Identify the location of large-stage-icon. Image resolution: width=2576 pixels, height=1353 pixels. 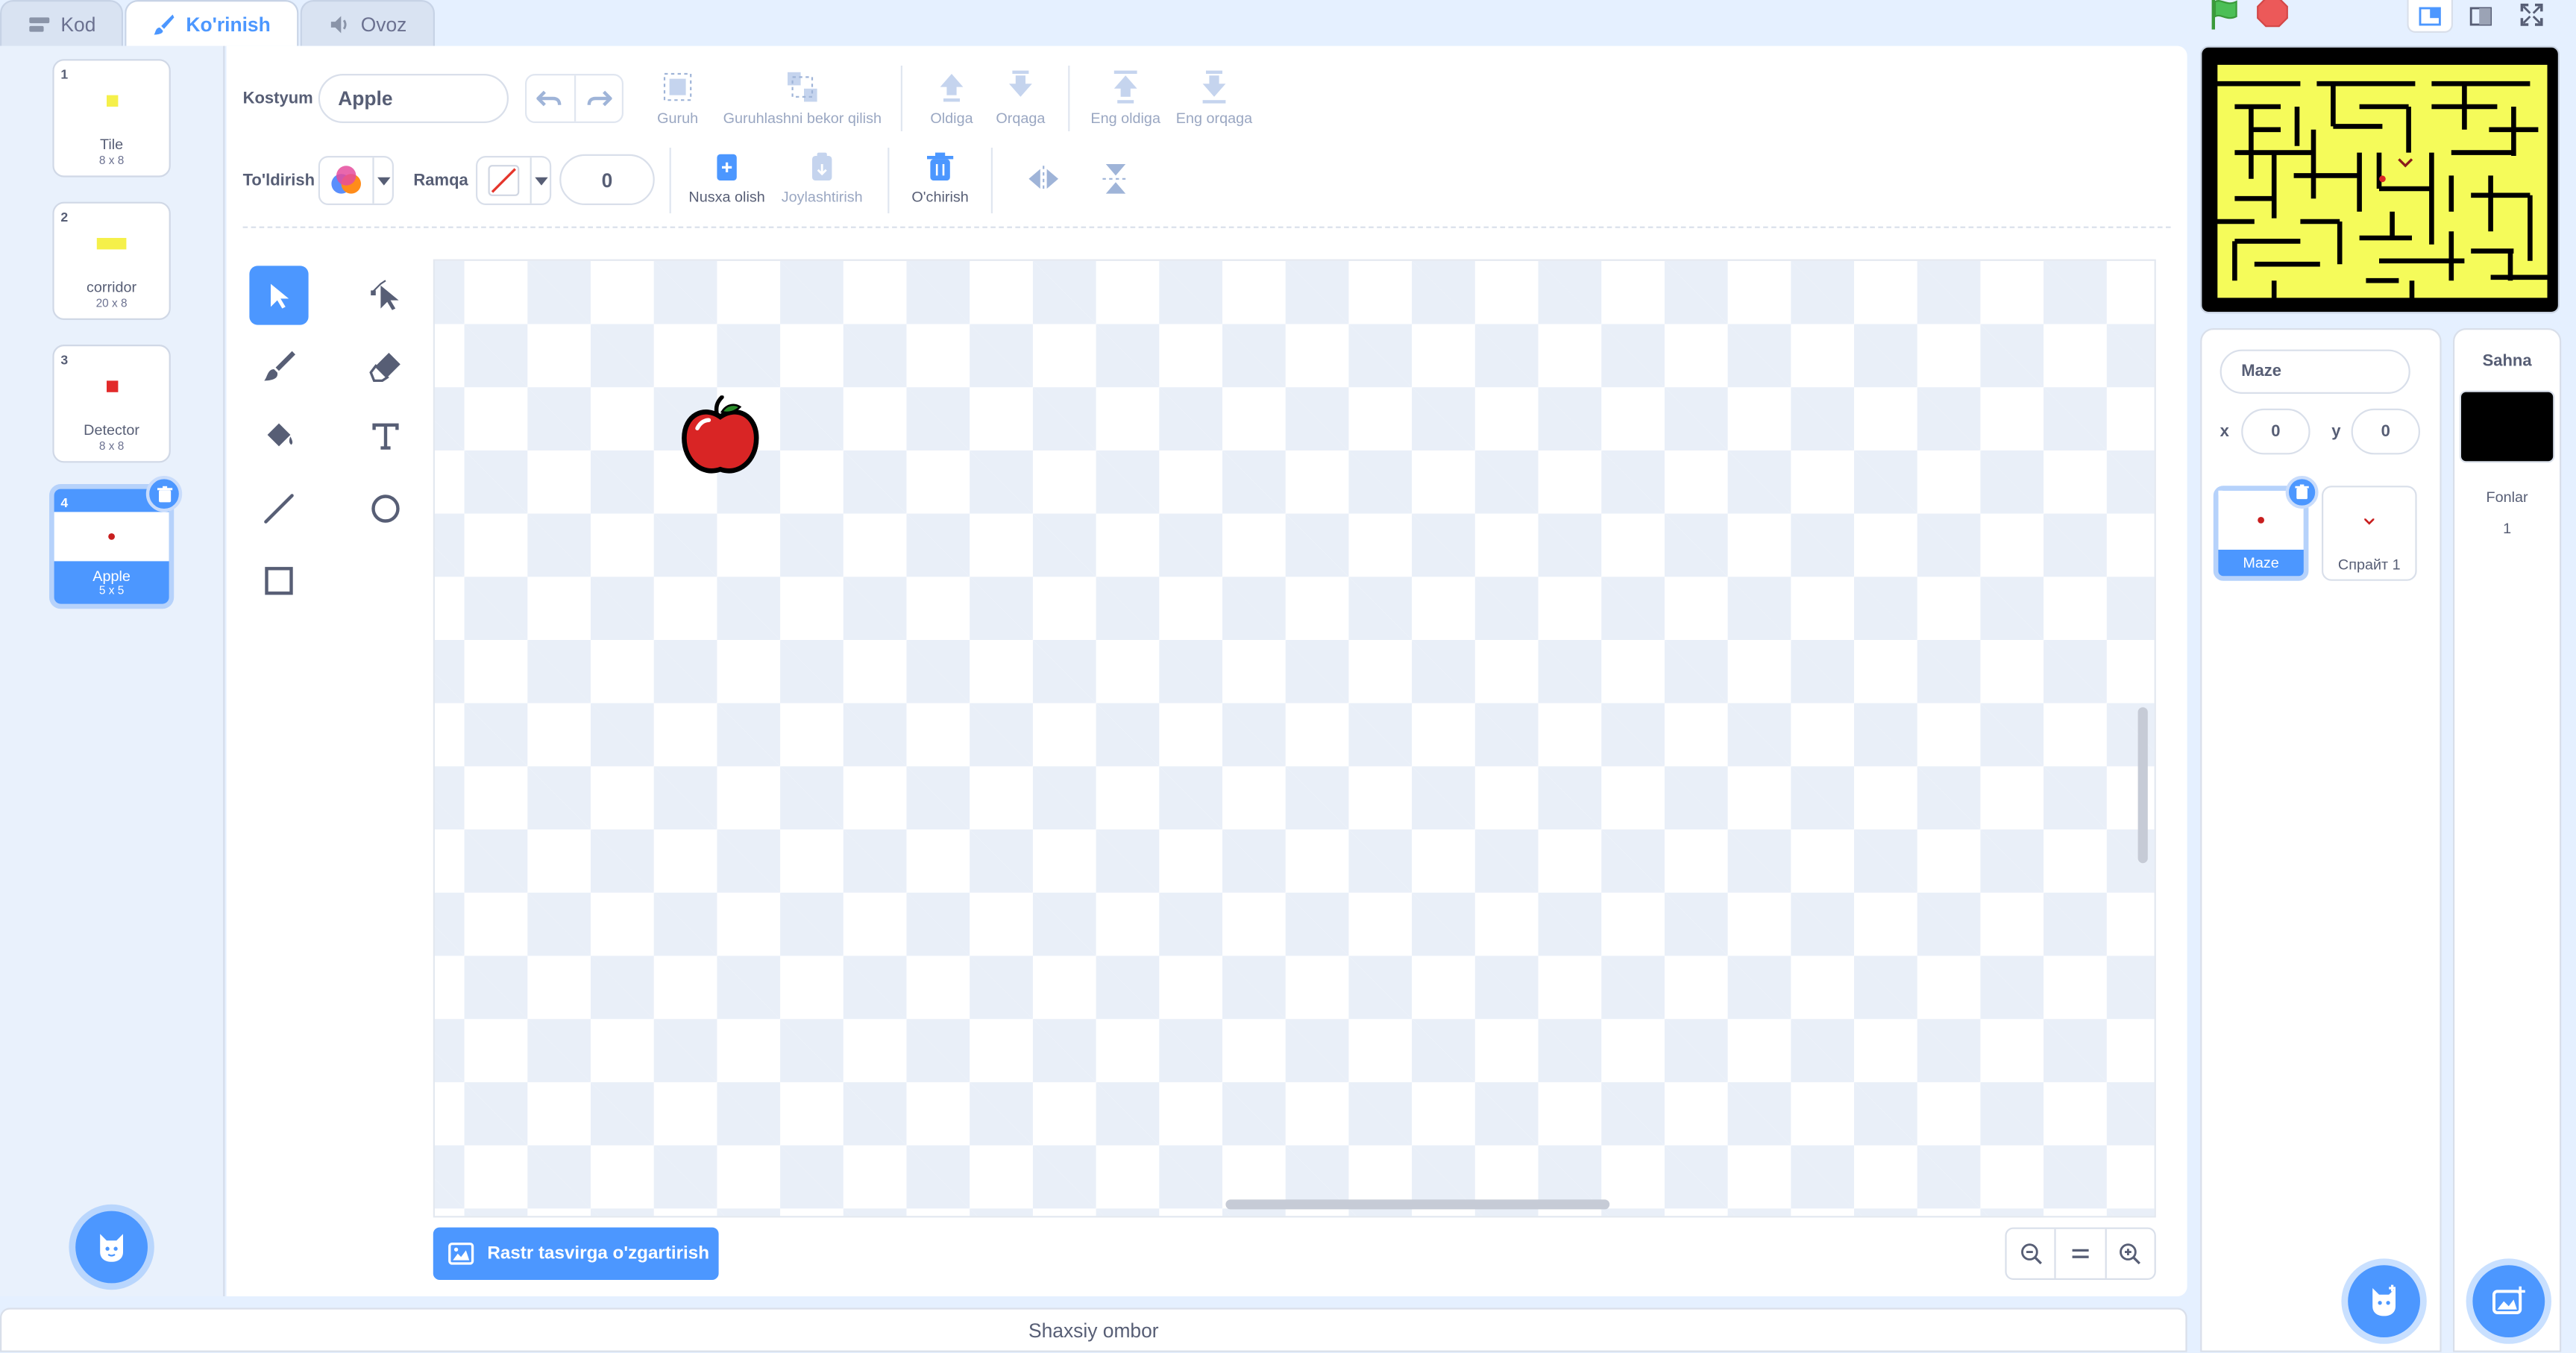
(2481, 17).